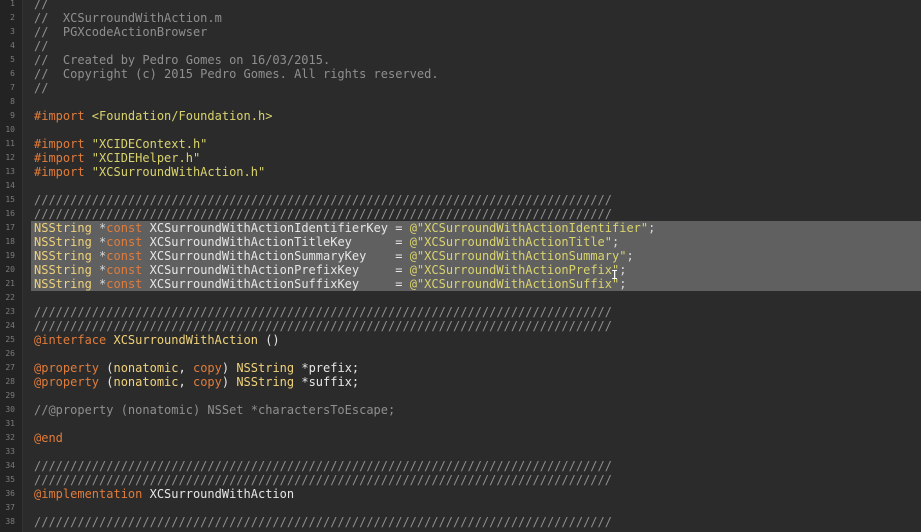 This screenshot has width=921, height=532. Describe the element at coordinates (41, 88) in the screenshot. I see `line-code: //` at that location.